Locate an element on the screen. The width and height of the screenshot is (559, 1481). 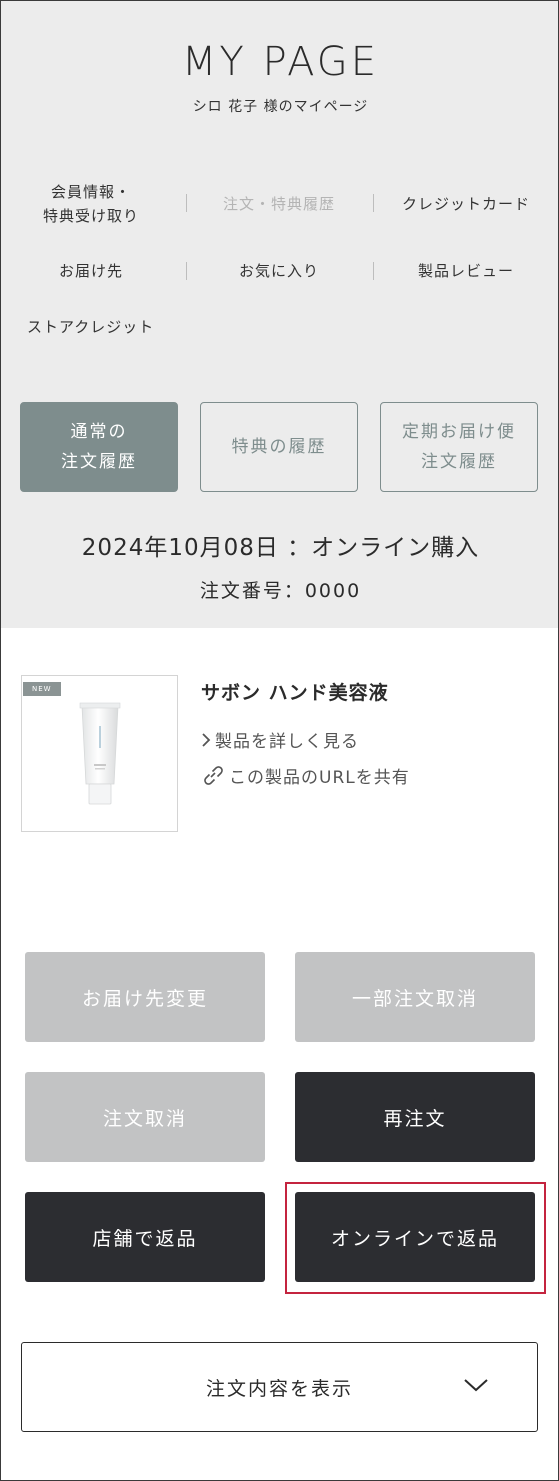
product-tube-image is located at coordinates (100, 753).